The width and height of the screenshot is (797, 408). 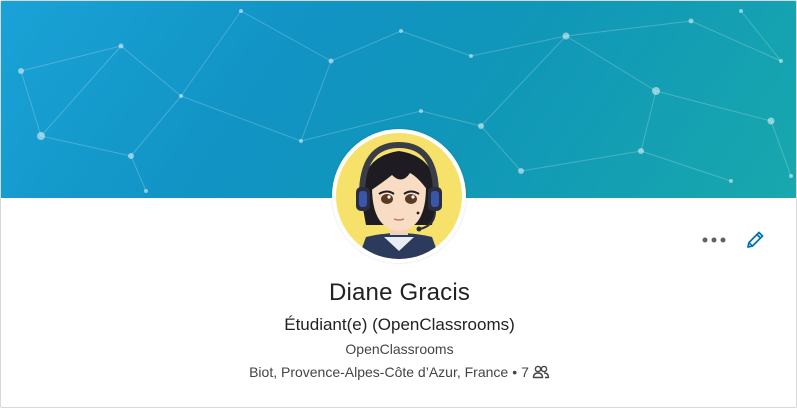 I want to click on more-actions-button, so click(x=714, y=240).